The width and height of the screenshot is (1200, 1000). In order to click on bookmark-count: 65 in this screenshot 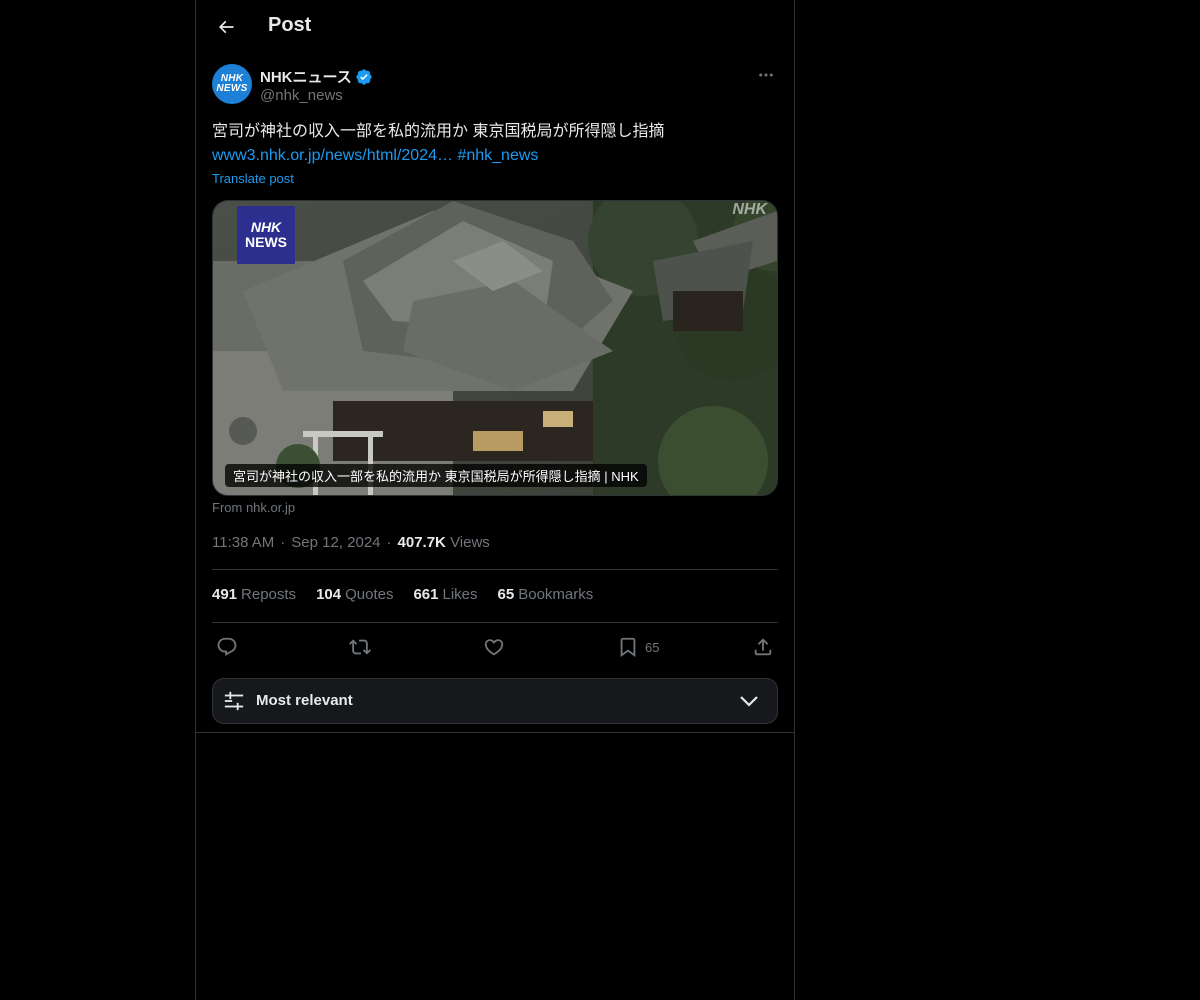, I will do `click(652, 647)`.